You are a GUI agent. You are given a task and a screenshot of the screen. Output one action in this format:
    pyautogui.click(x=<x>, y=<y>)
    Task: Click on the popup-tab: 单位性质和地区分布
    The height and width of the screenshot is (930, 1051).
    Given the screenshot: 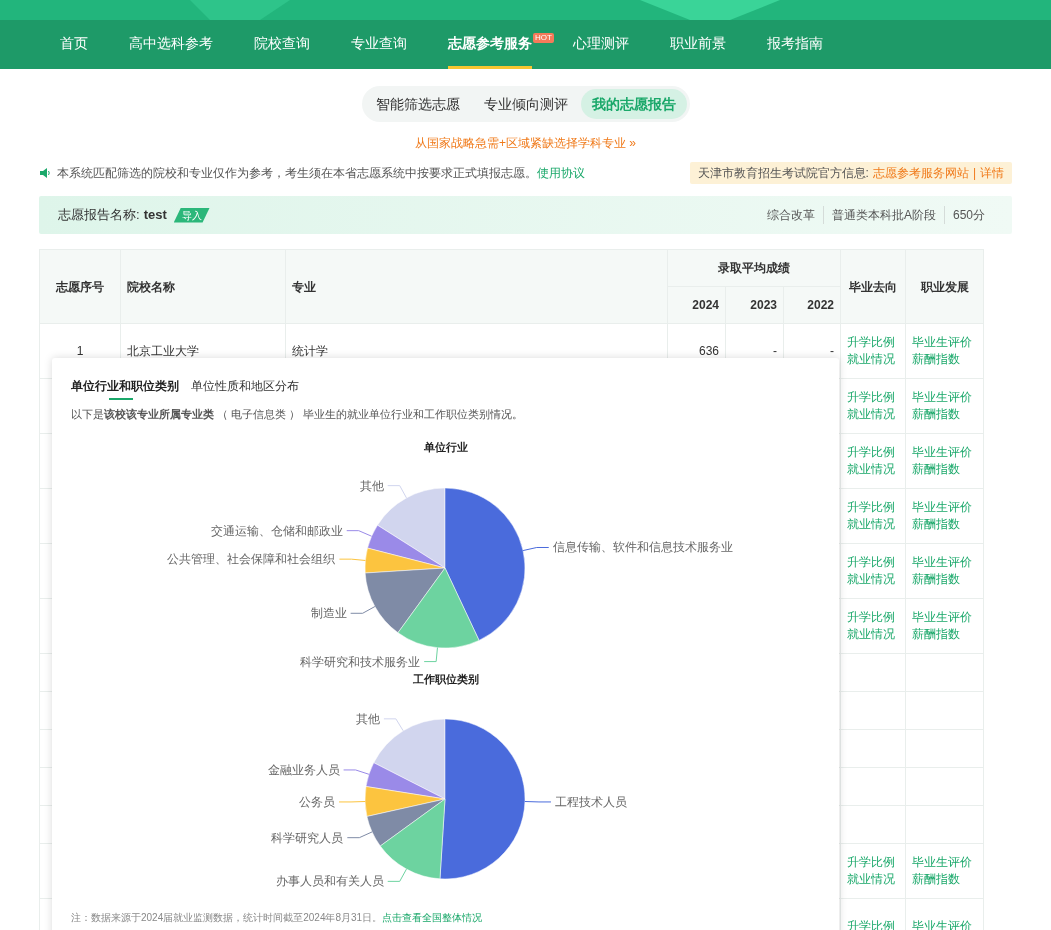 What is the action you would take?
    pyautogui.click(x=245, y=389)
    